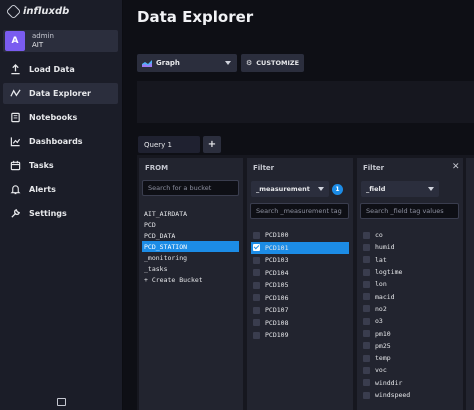  I want to click on dashboard-icon, so click(15, 142).